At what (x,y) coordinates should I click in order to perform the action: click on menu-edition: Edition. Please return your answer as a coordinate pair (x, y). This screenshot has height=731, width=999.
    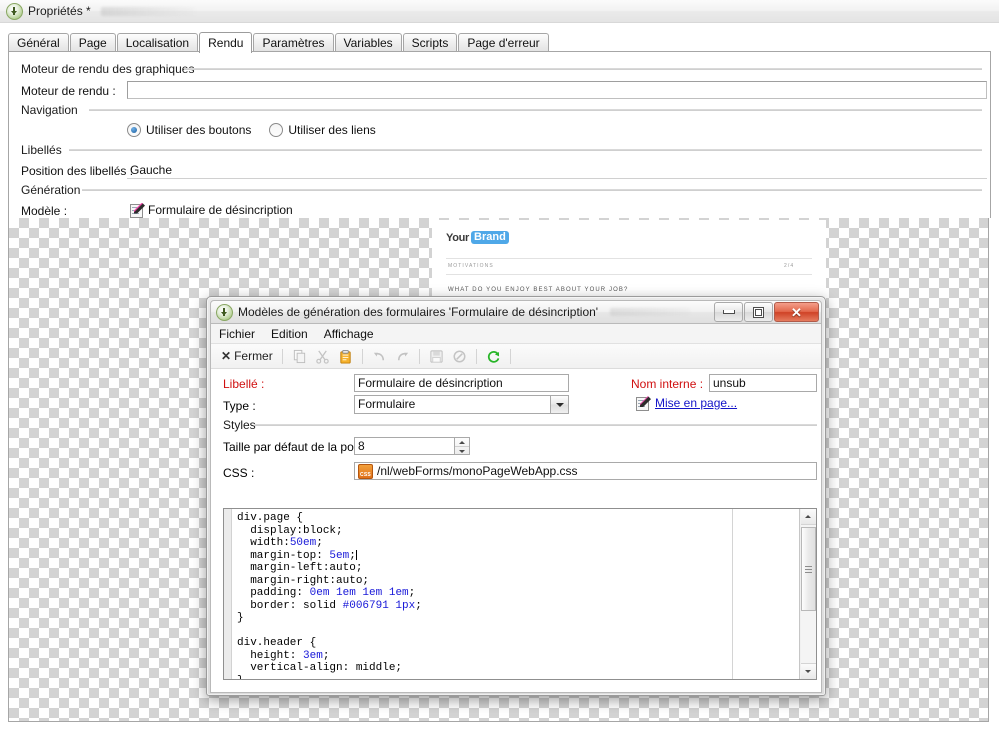
    Looking at the image, I should click on (289, 334).